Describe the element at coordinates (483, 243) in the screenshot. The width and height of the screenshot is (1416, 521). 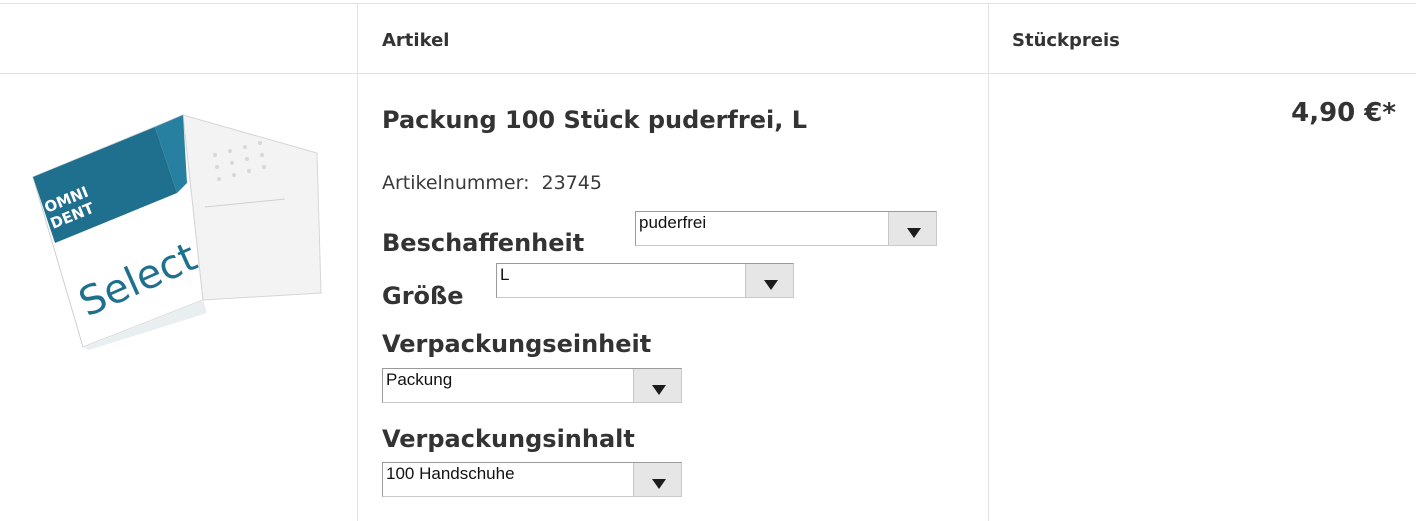
I see `texture-label: Beschaffenheit` at that location.